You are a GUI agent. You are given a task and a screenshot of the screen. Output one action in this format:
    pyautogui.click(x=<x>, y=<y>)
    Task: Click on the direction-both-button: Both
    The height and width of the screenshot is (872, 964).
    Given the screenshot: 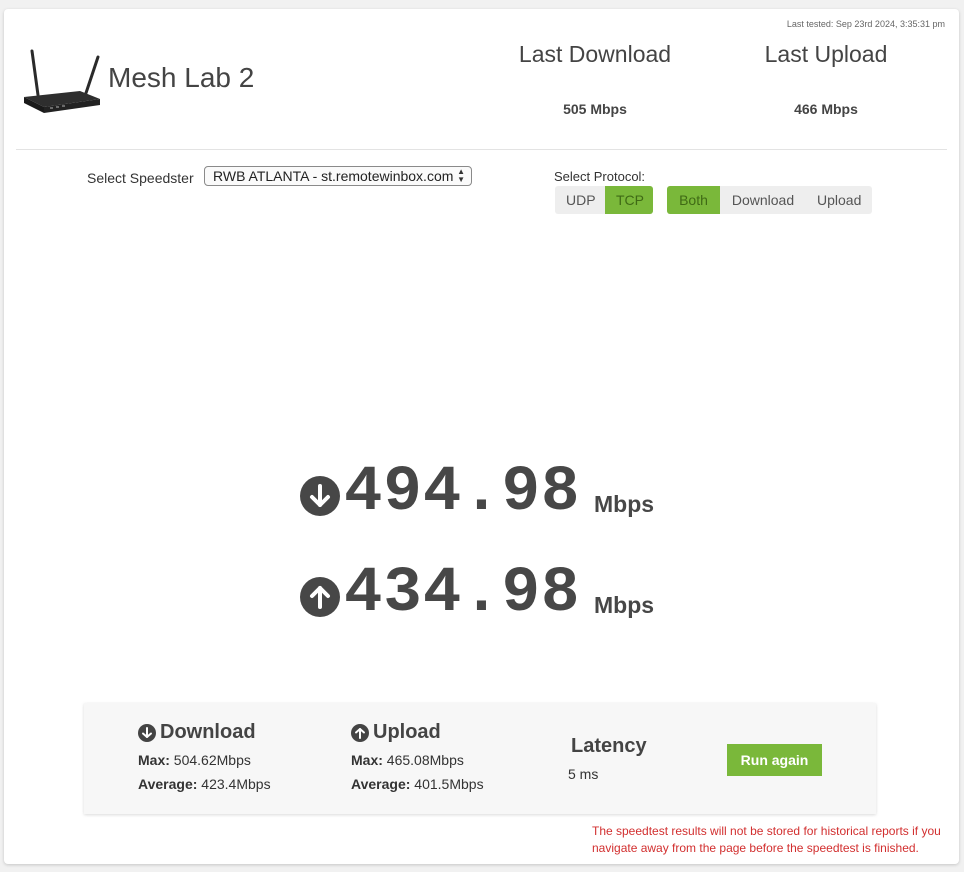 What is the action you would take?
    pyautogui.click(x=693, y=200)
    